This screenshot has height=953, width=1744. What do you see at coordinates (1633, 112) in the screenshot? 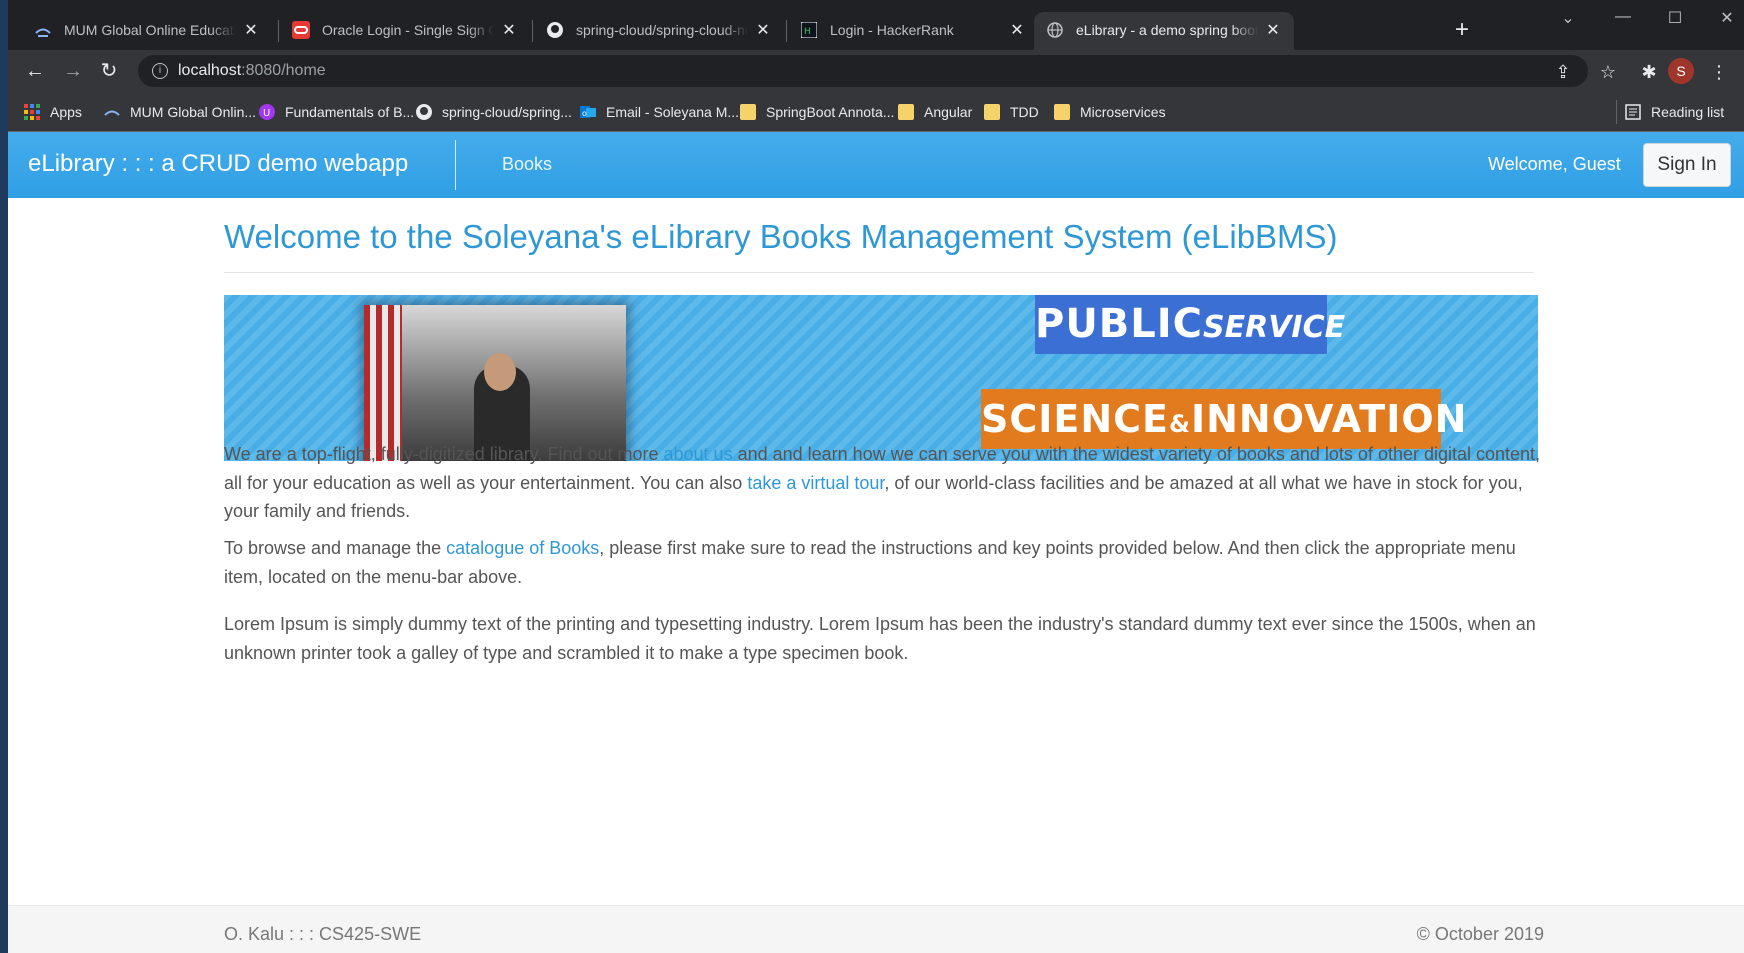
I see `reading-list-icon` at bounding box center [1633, 112].